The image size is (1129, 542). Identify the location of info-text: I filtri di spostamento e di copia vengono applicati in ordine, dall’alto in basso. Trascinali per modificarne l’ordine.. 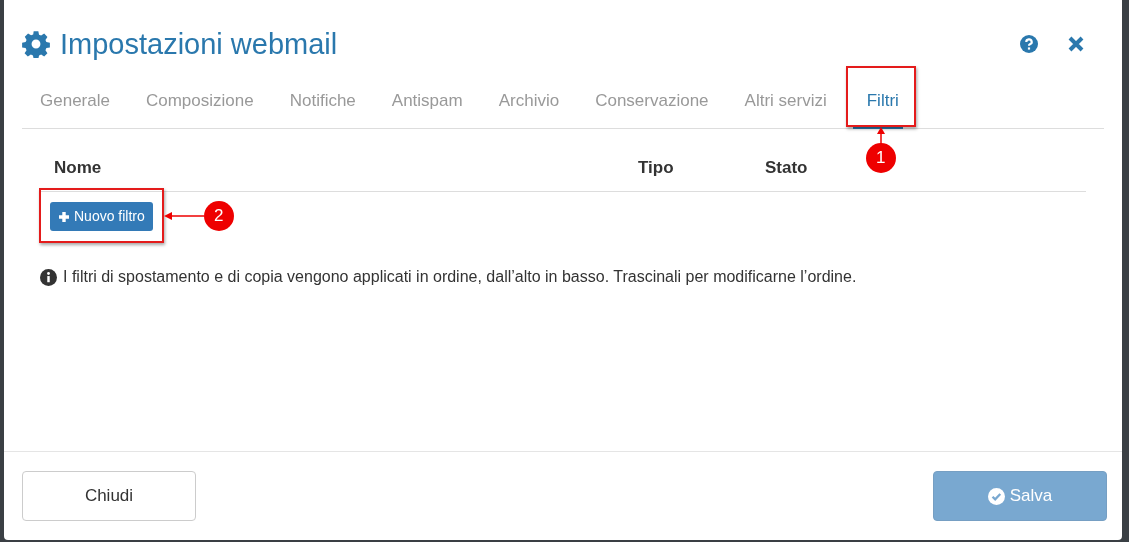
(460, 277).